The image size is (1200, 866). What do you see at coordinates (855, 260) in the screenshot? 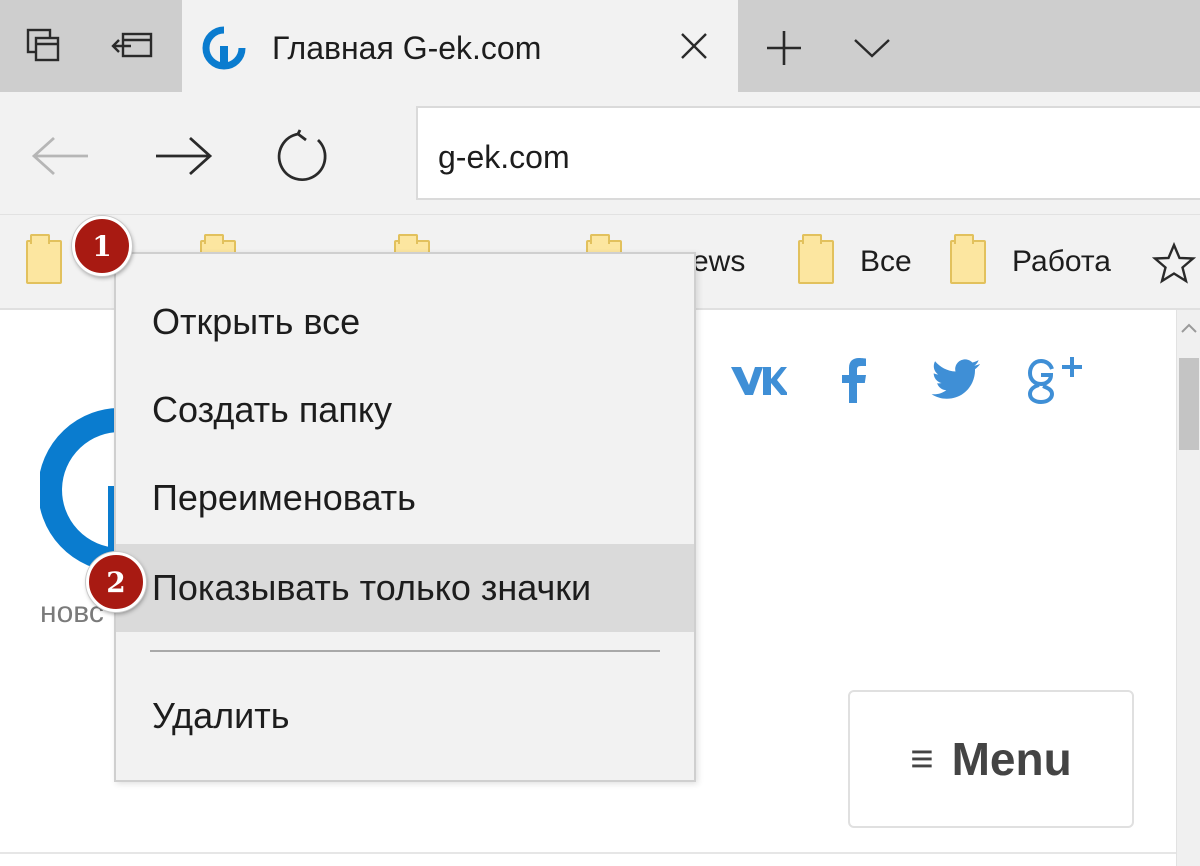
I see `favorite-folder-all: Все` at bounding box center [855, 260].